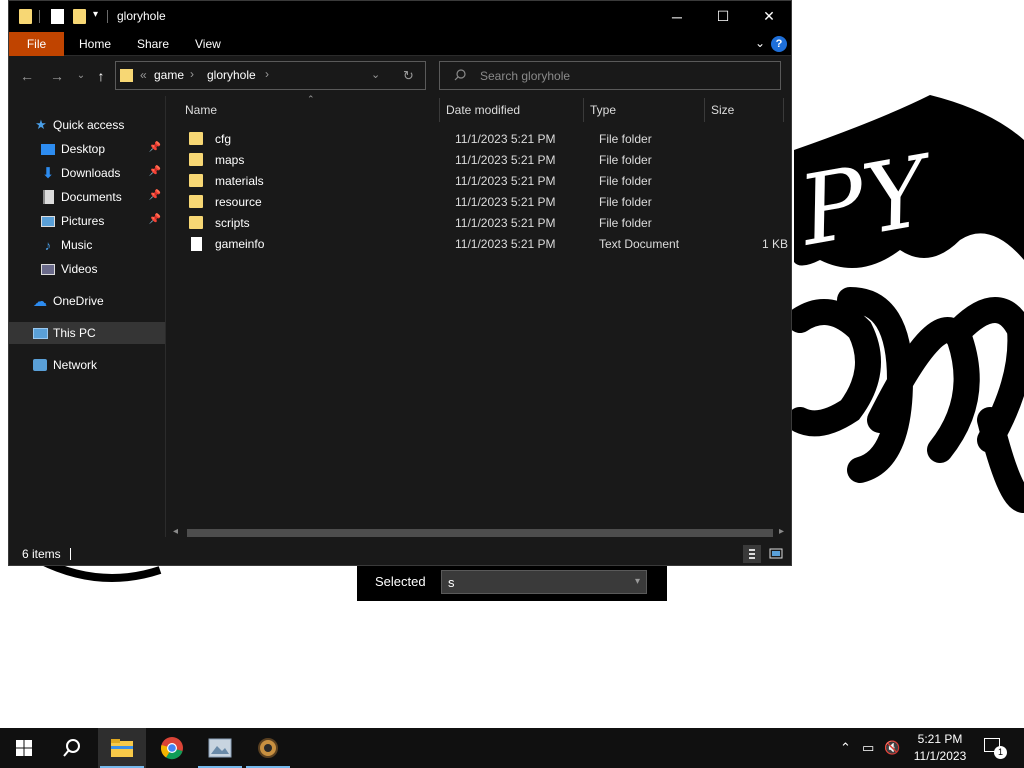 The width and height of the screenshot is (1024, 768). Describe the element at coordinates (95, 44) in the screenshot. I see `tab-home: Home` at that location.